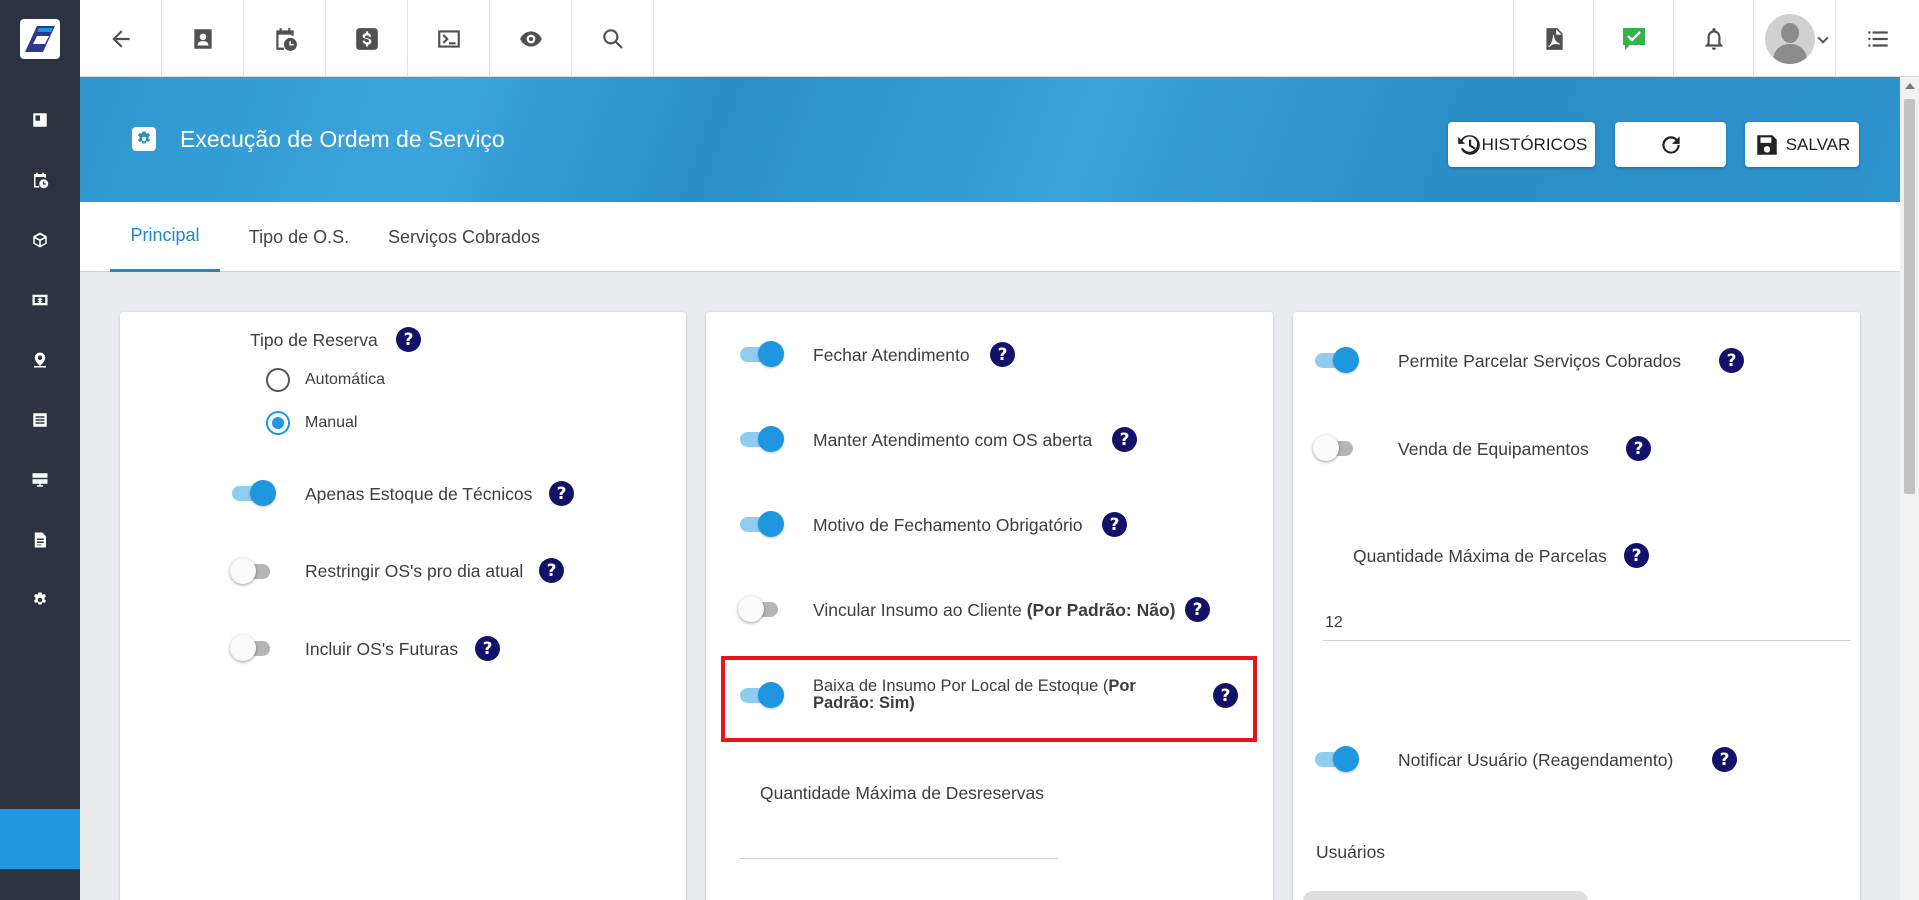  What do you see at coordinates (165, 237) in the screenshot?
I see `tab-principal: Principal` at bounding box center [165, 237].